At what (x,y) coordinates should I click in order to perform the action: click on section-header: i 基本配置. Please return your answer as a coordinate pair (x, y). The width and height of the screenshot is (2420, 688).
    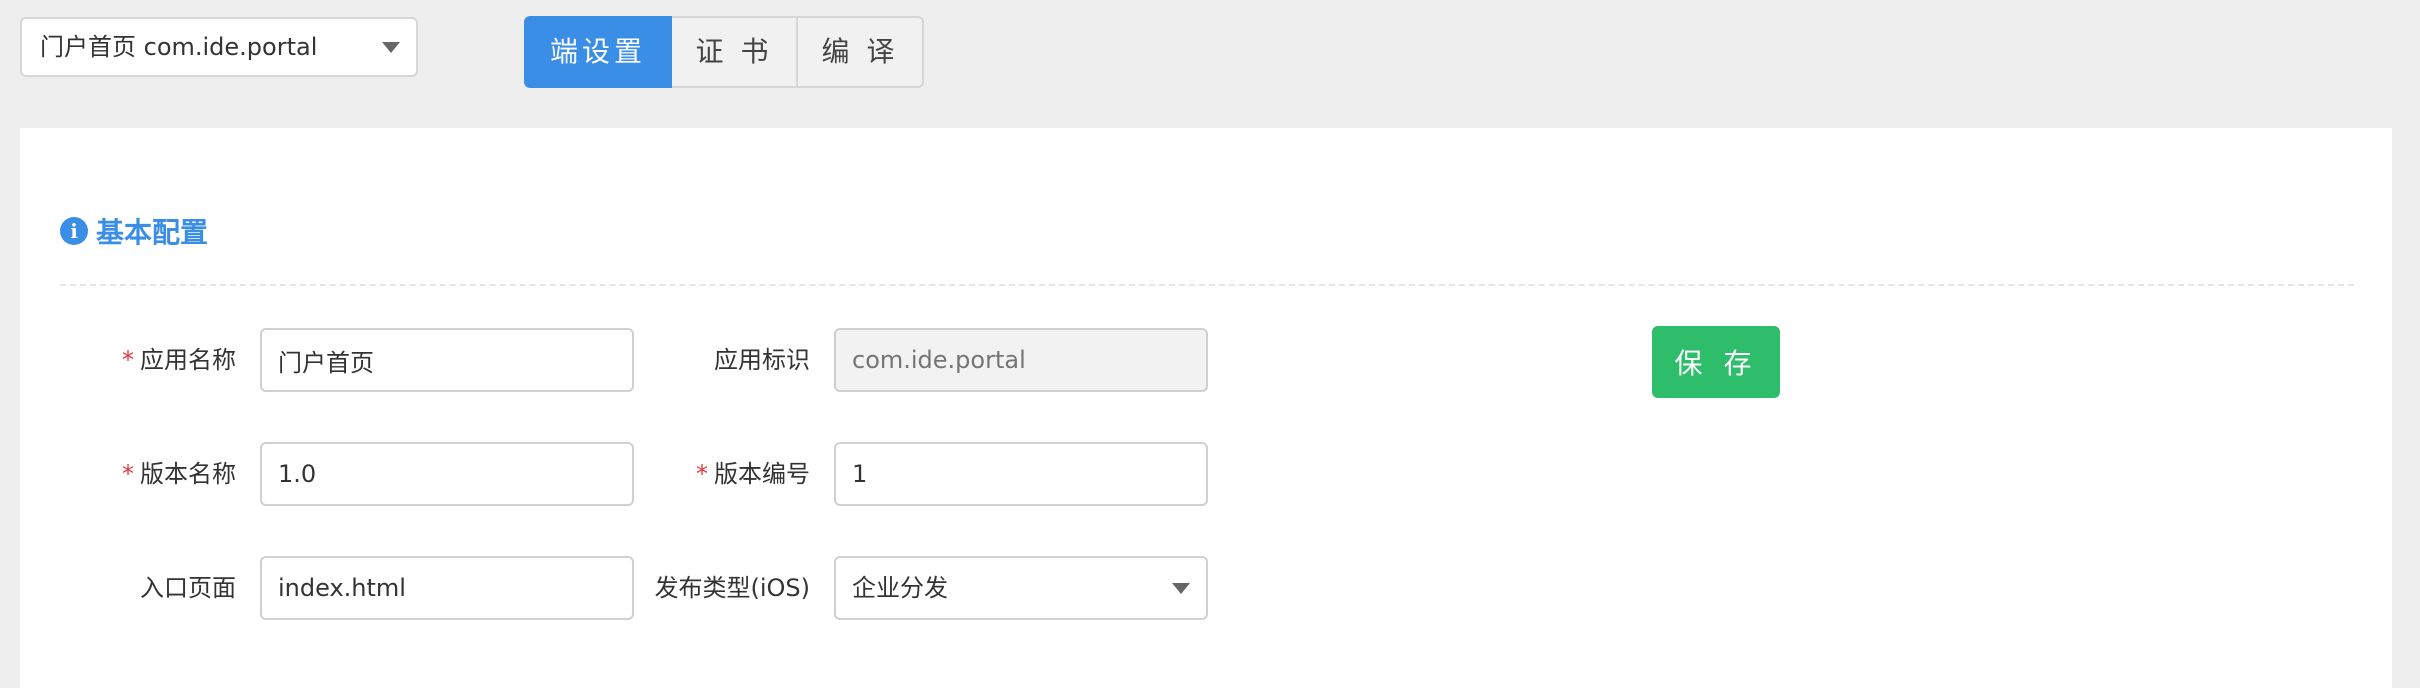
    Looking at the image, I should click on (134, 231).